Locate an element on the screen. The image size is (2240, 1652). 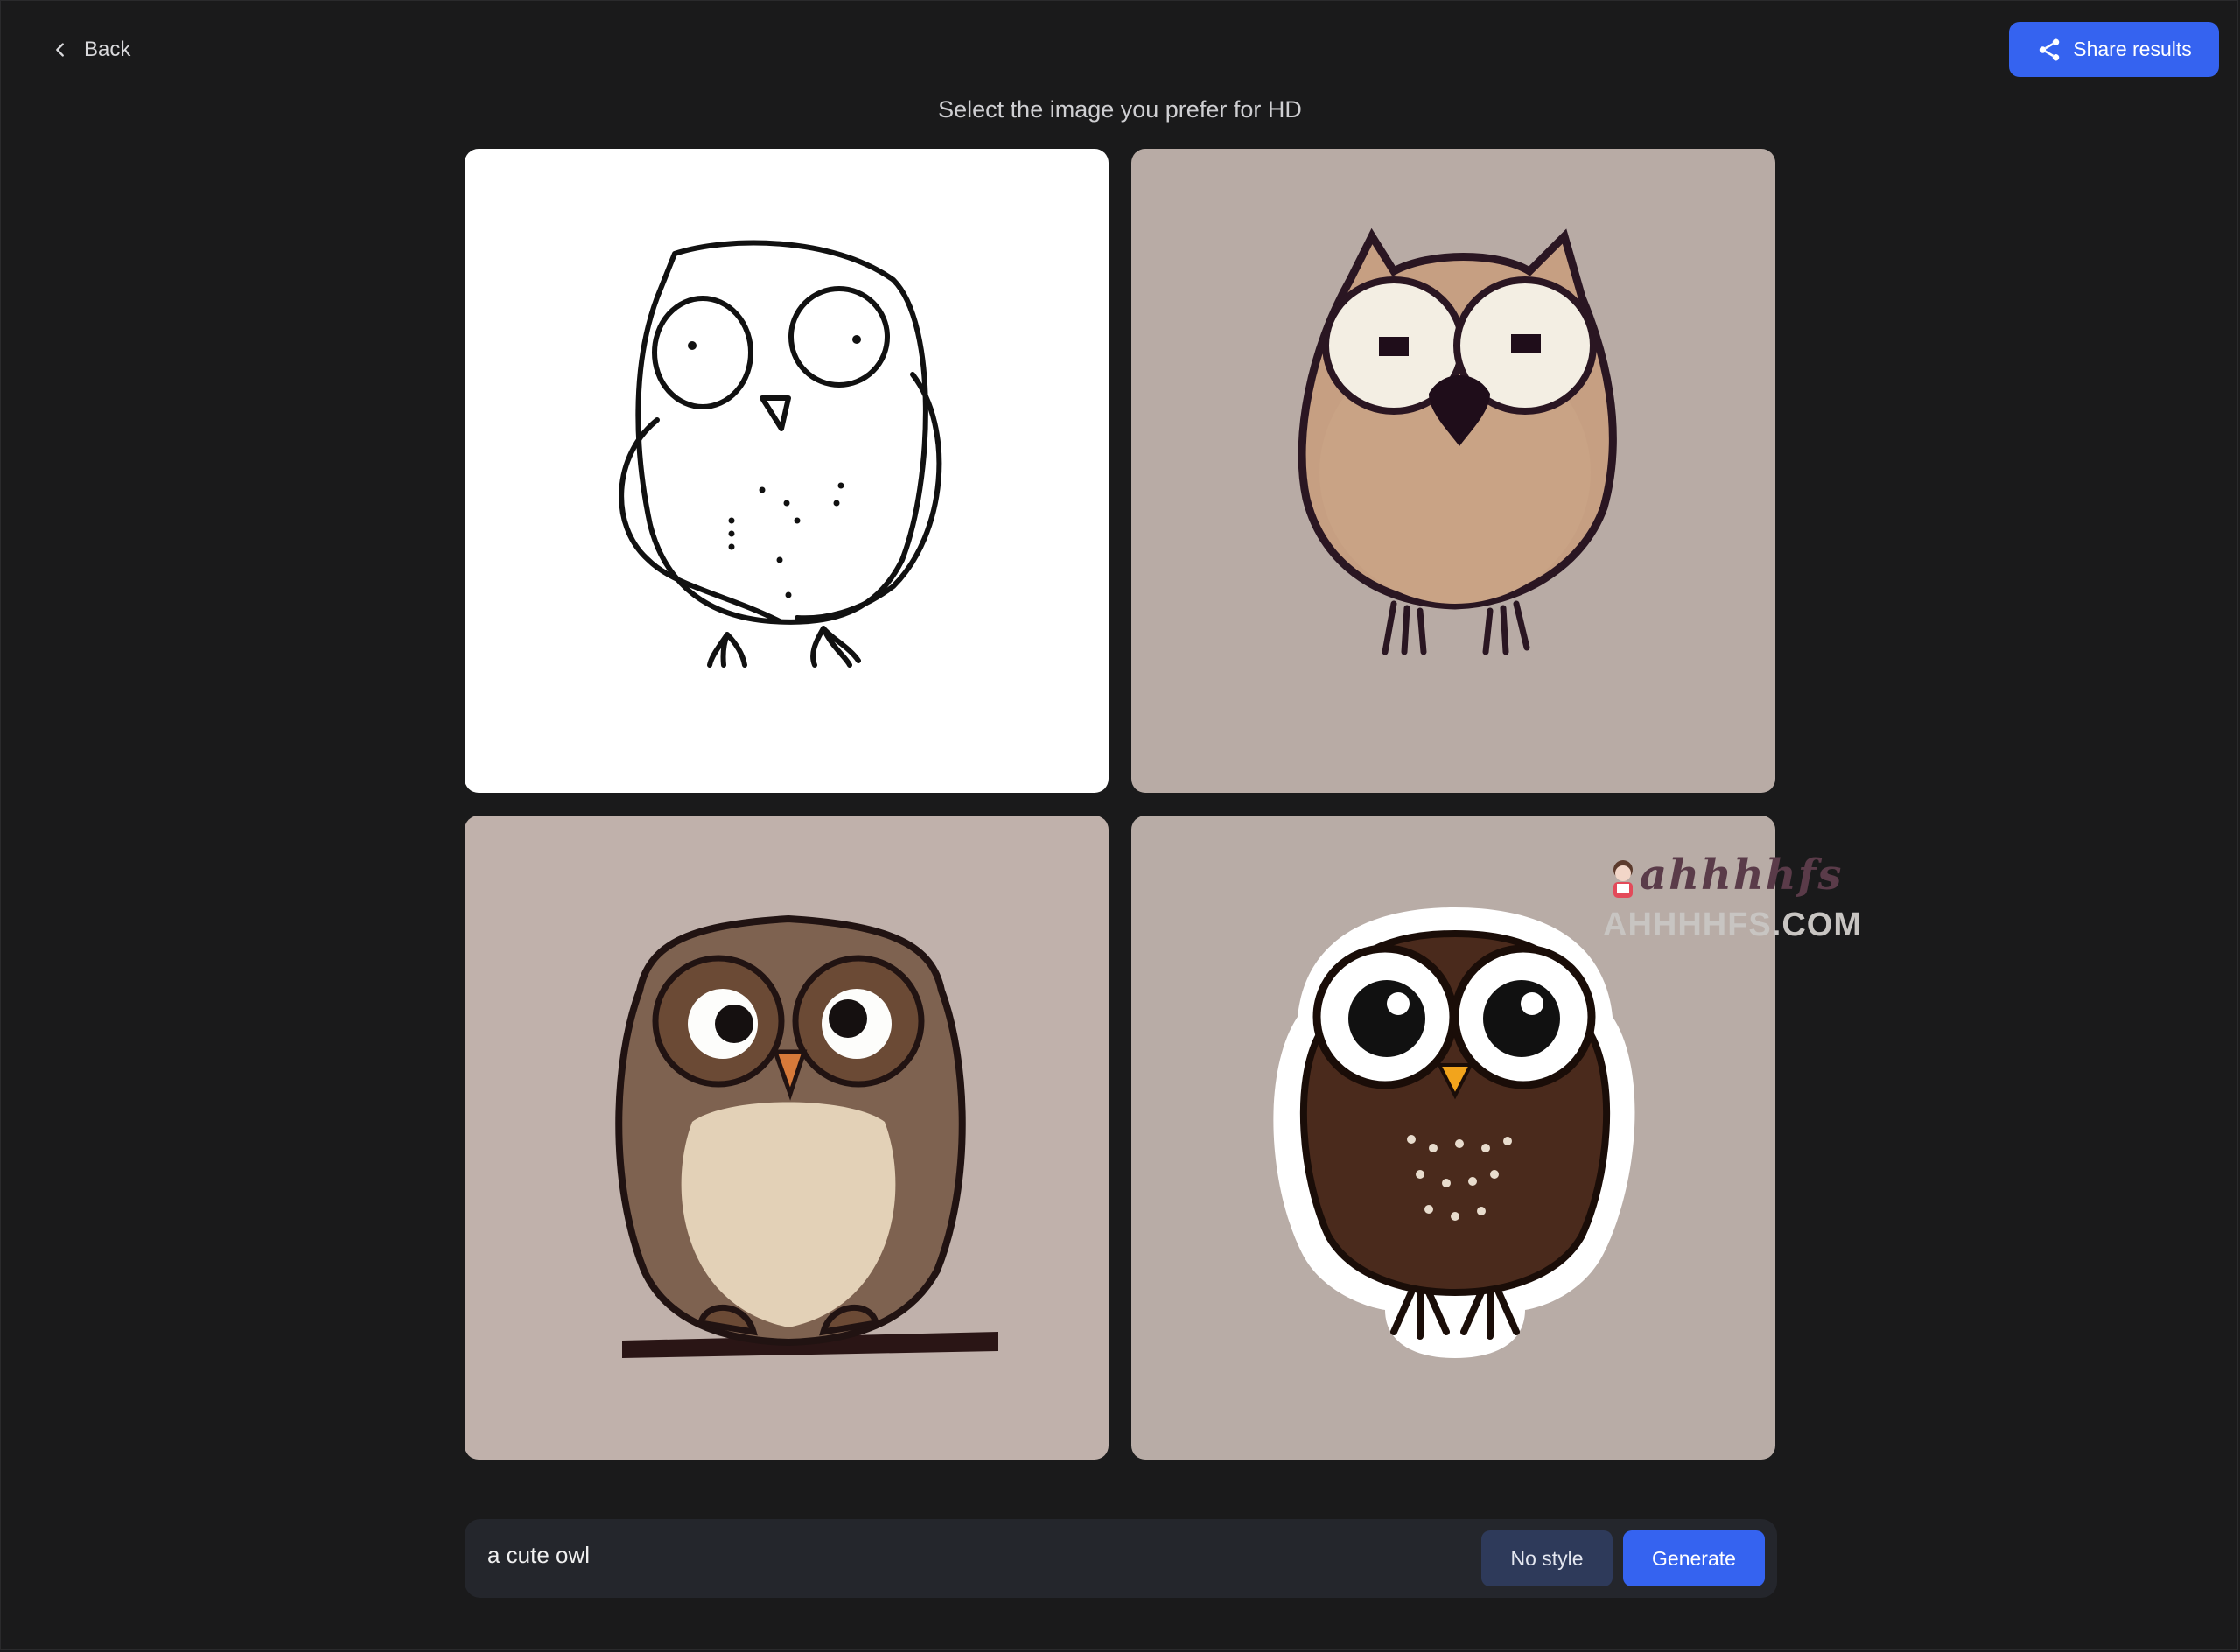
mascot-icon is located at coordinates (1623, 879).